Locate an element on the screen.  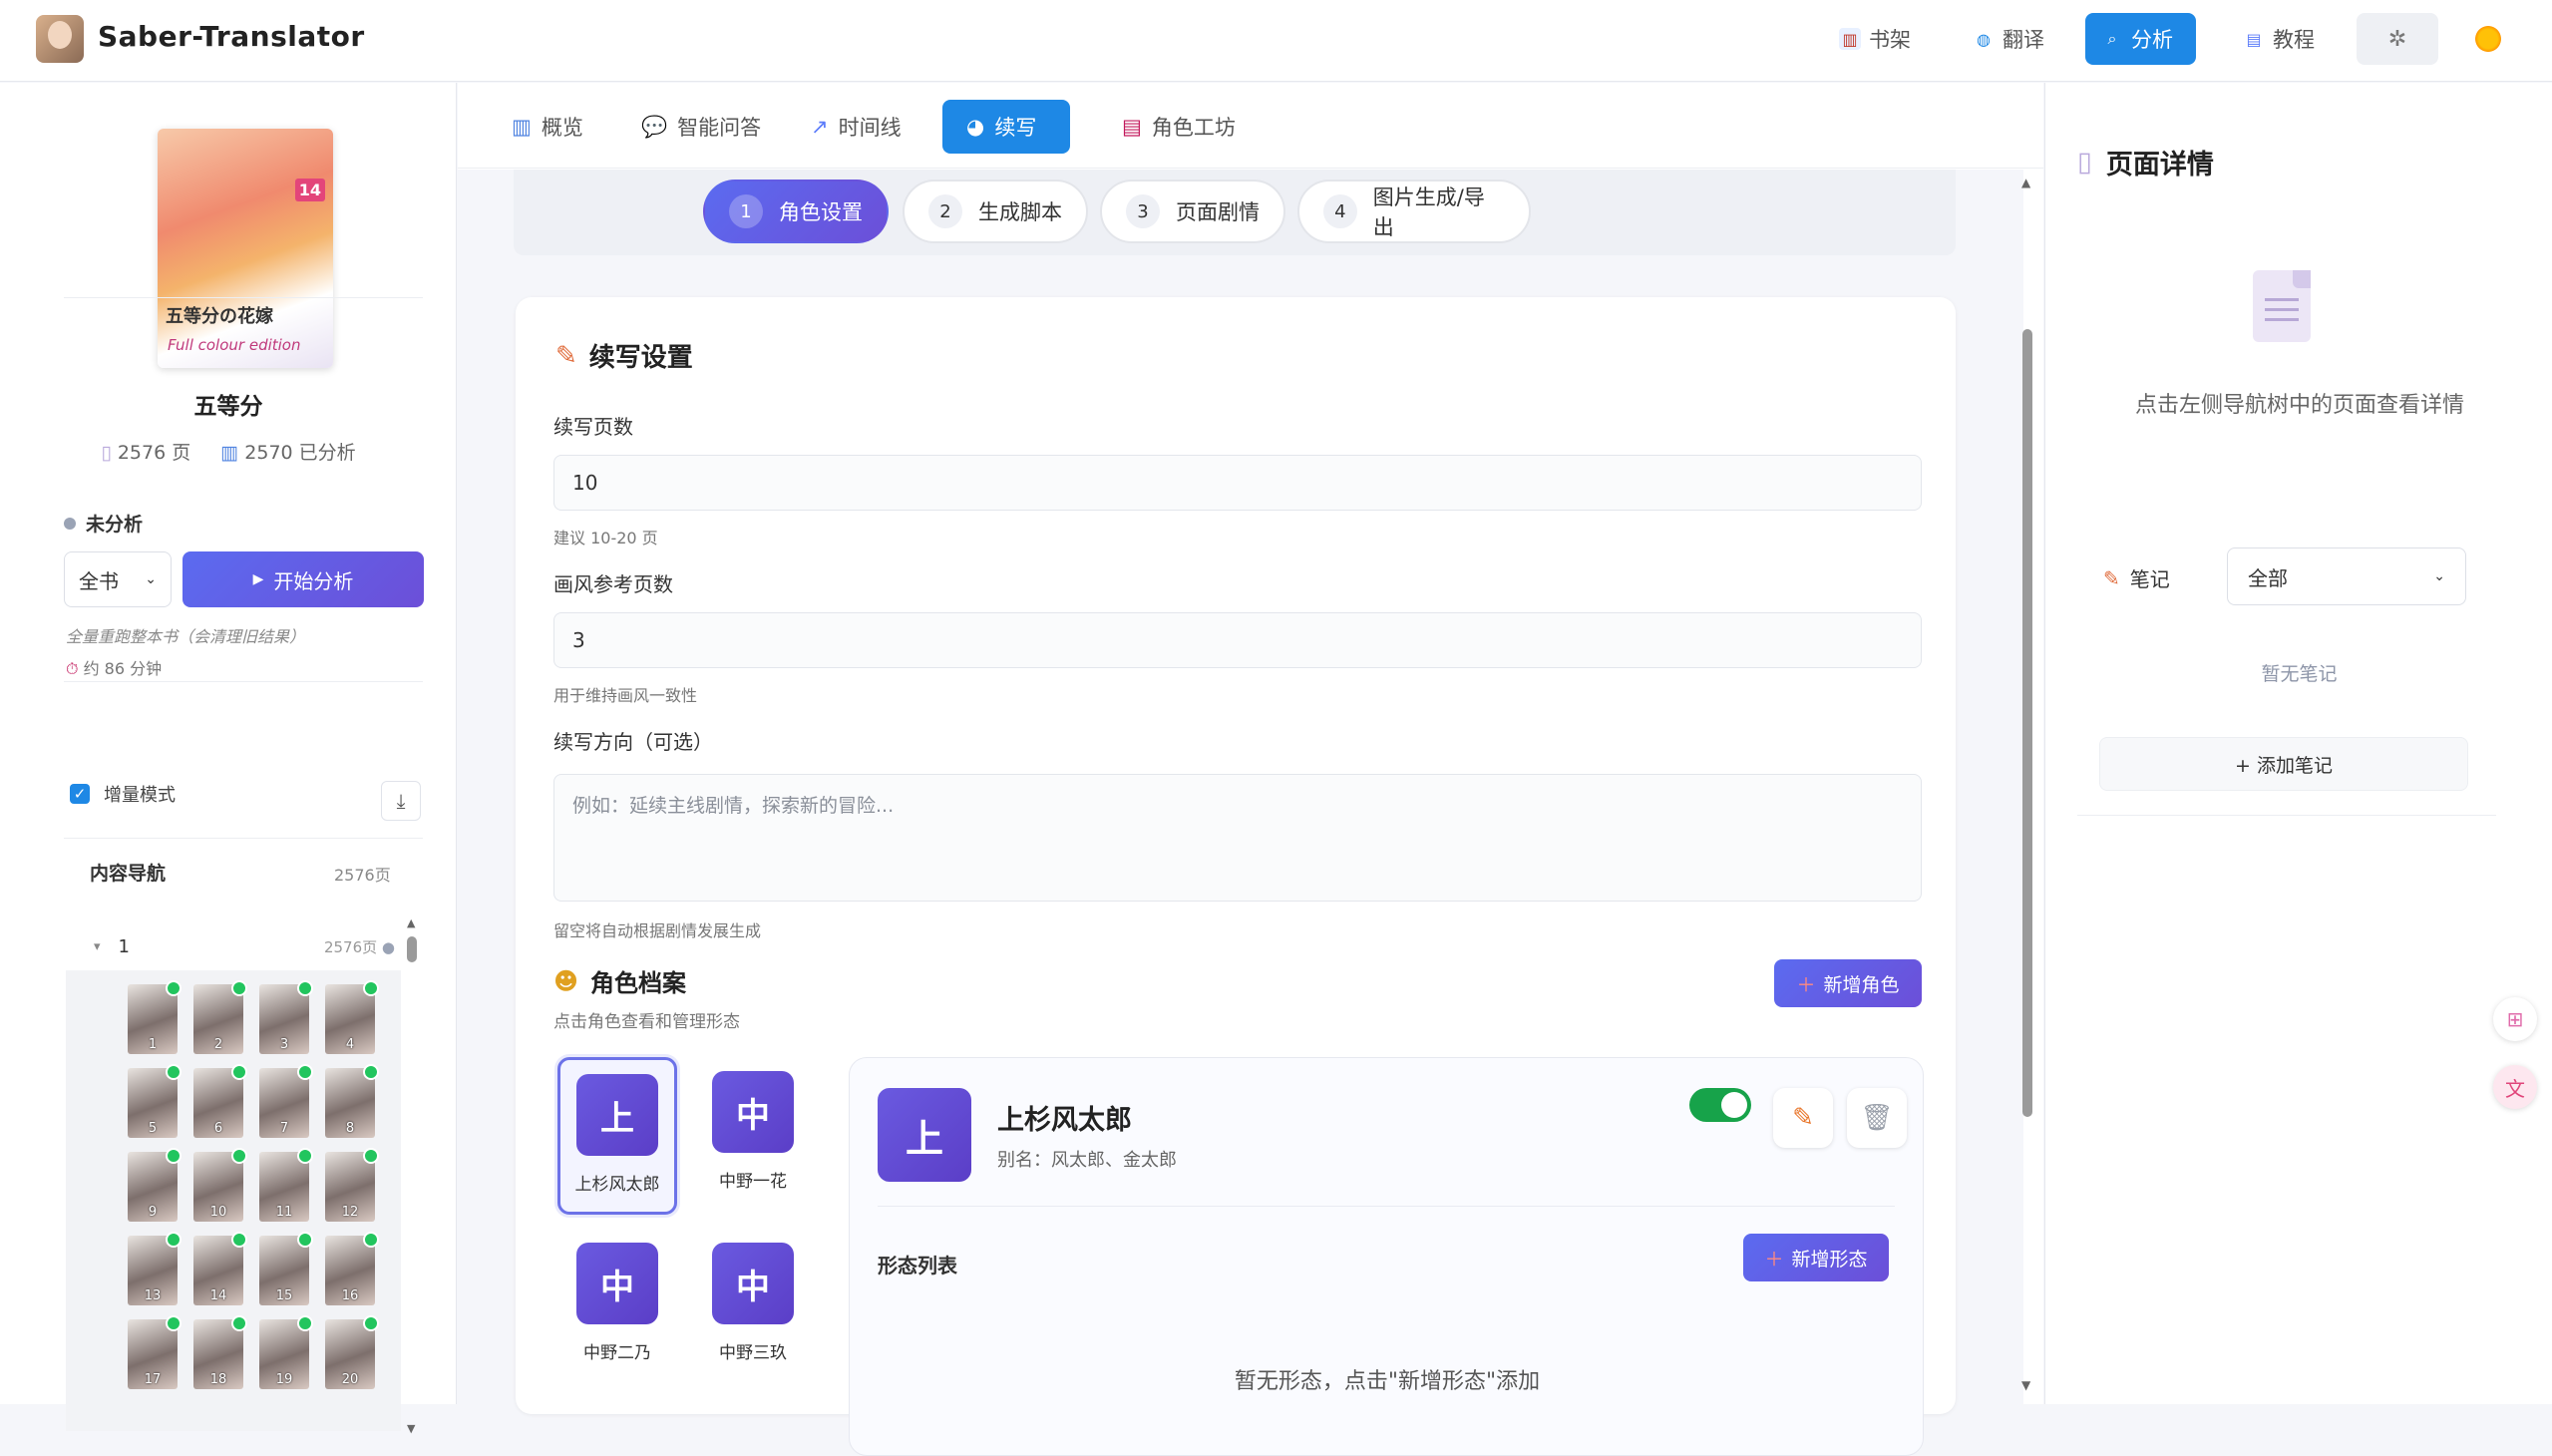
character-card: 上 上杉风太郎 is located at coordinates (617, 1136).